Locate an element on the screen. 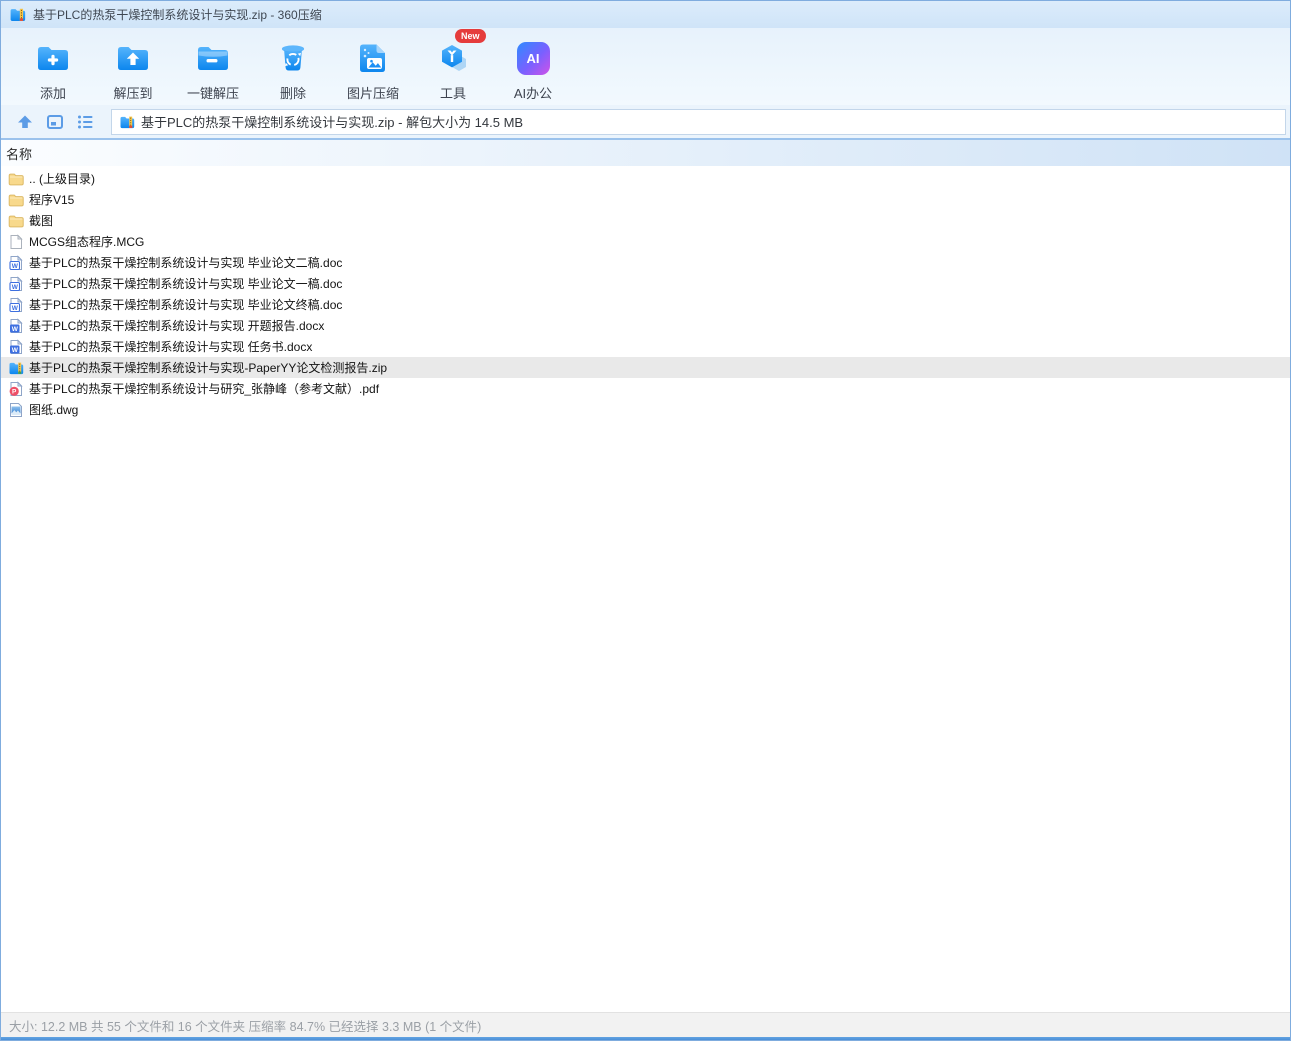  ai-office-button: AI AI办公 is located at coordinates (533, 70).